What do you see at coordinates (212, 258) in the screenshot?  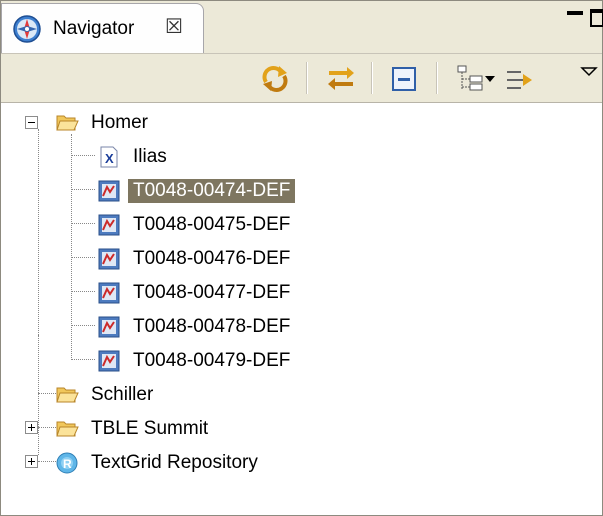 I see `tree-item-label: T0048-00476-DEF` at bounding box center [212, 258].